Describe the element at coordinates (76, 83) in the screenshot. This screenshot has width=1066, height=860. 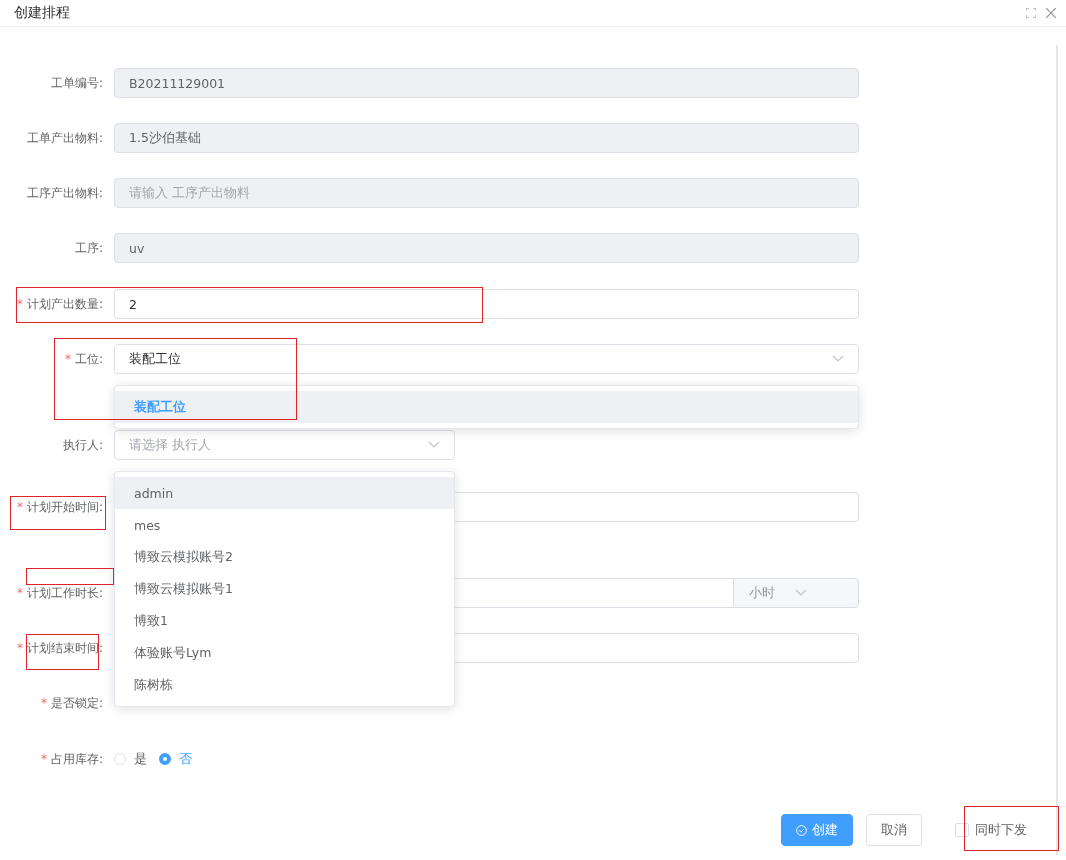
I see `field-label: 工单编号:` at that location.